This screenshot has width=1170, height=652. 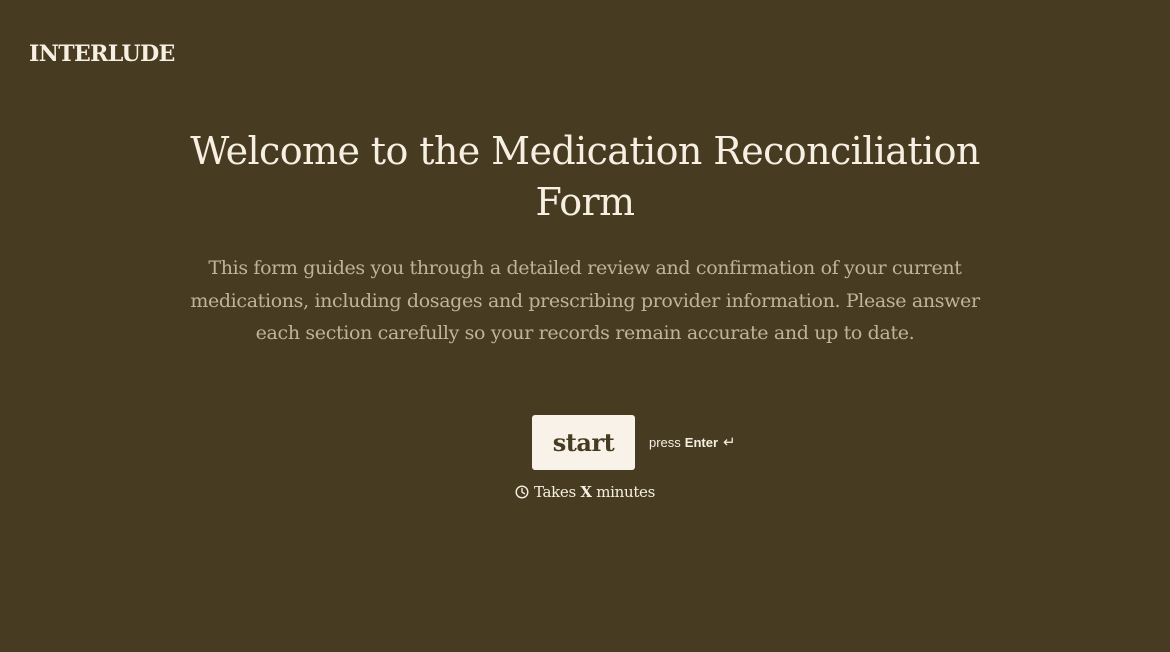 I want to click on duration-info: Takes X minutes, so click(x=585, y=492).